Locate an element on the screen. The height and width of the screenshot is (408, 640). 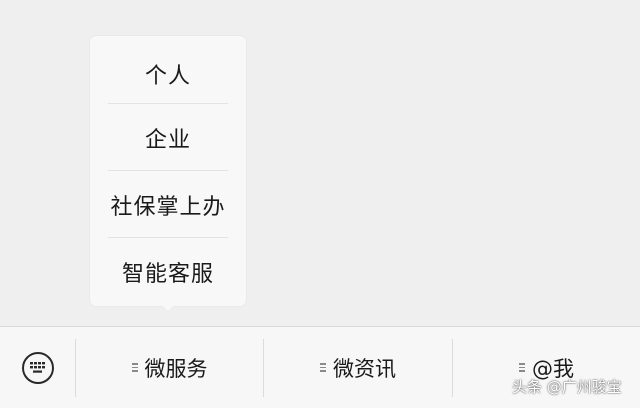
tab-label: 微资讯 is located at coordinates (364, 368).